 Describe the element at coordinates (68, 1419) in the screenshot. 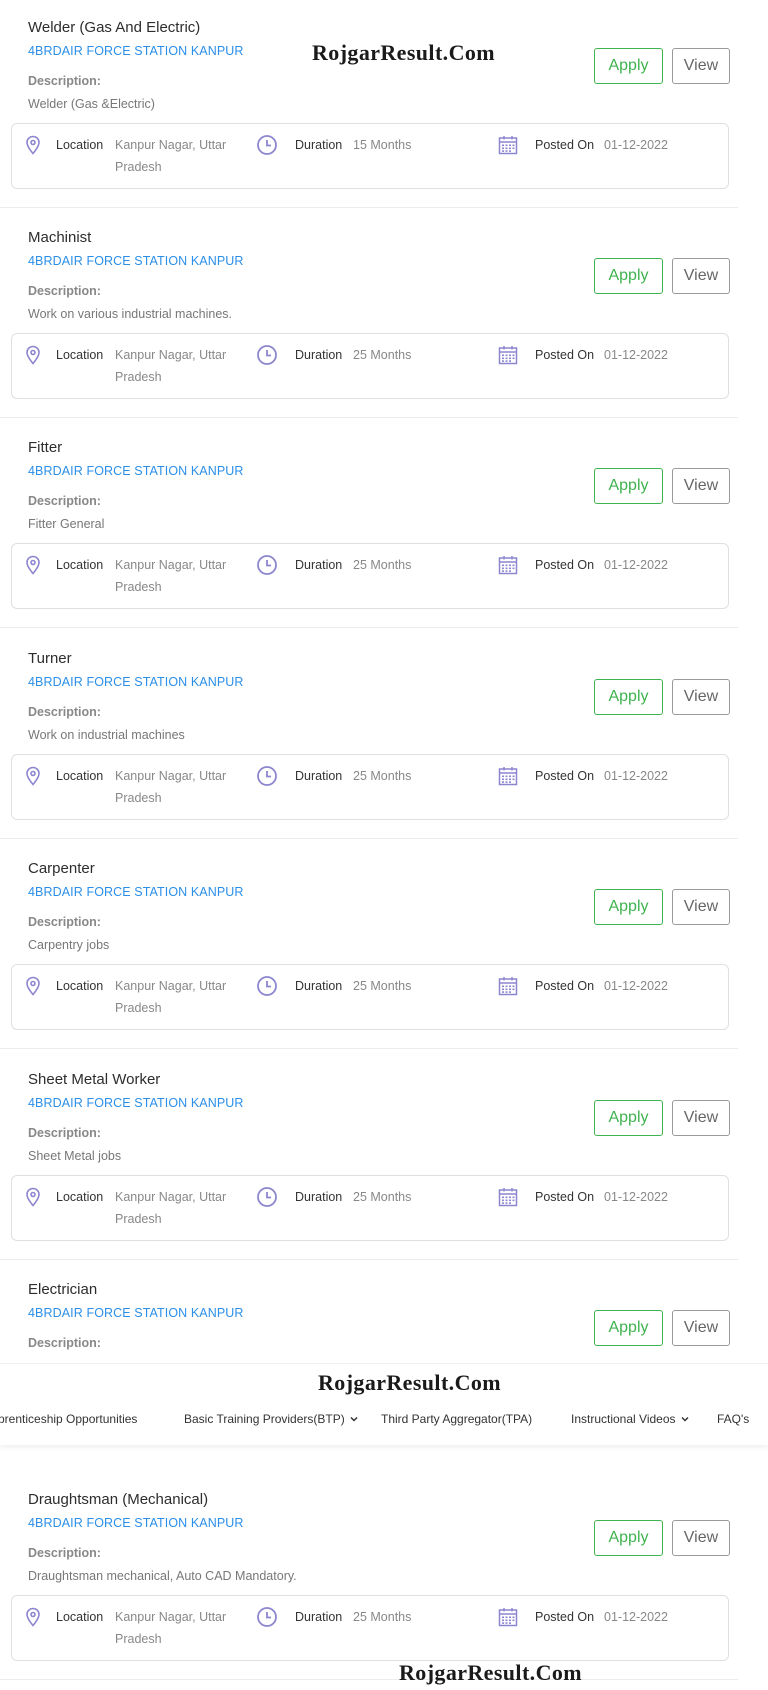

I see `nav-apprenticeship-opportunities: prenticeship Opportunities` at that location.